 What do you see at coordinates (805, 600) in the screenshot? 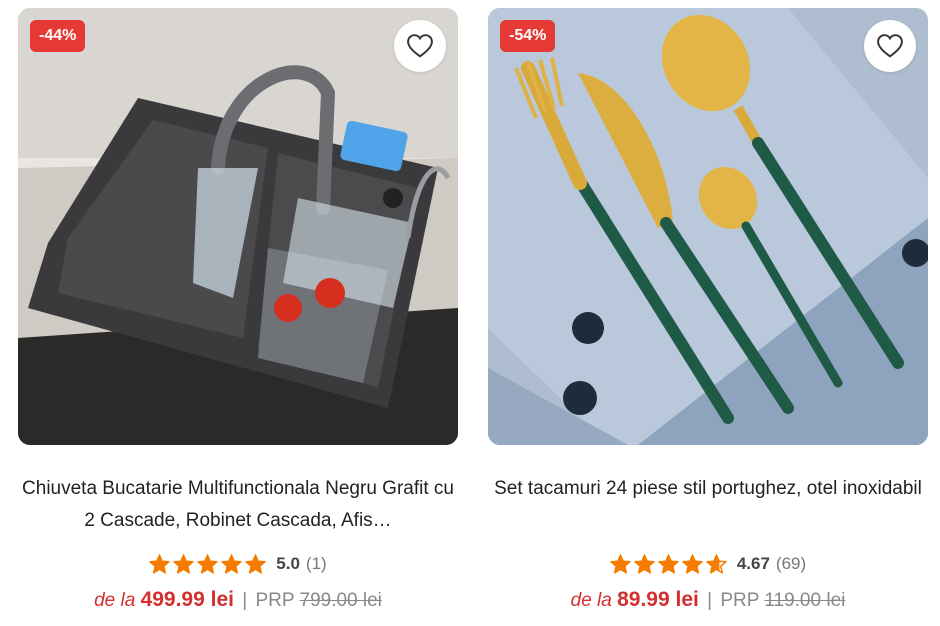
I see `old-price: 119.00 lei` at bounding box center [805, 600].